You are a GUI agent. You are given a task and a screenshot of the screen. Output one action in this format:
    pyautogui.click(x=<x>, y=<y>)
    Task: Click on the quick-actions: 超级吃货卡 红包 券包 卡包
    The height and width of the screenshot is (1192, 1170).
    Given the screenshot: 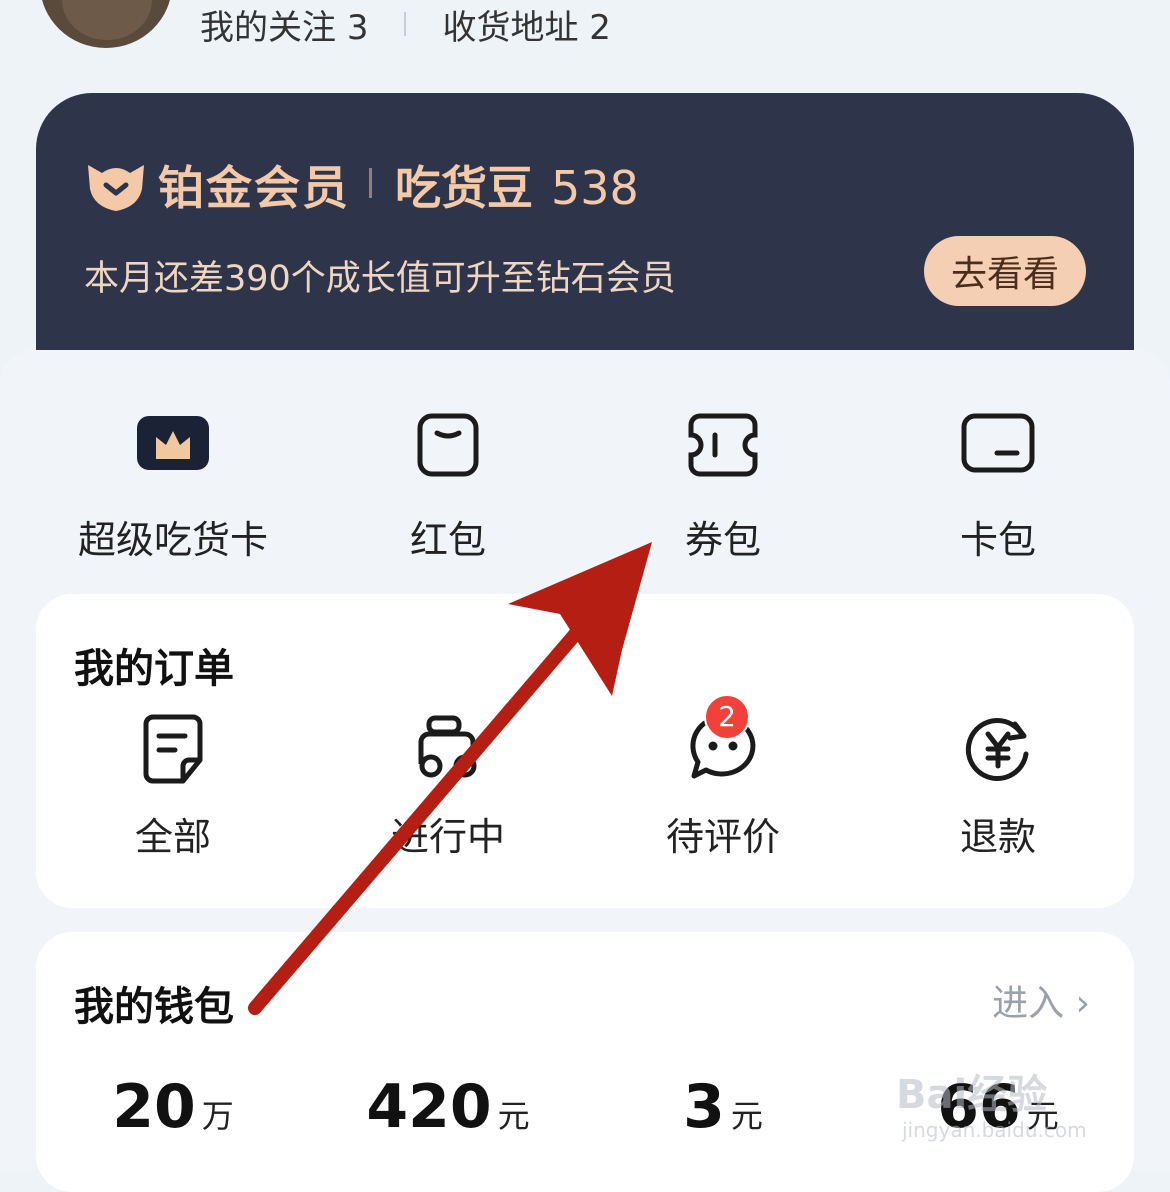 What is the action you would take?
    pyautogui.click(x=585, y=488)
    